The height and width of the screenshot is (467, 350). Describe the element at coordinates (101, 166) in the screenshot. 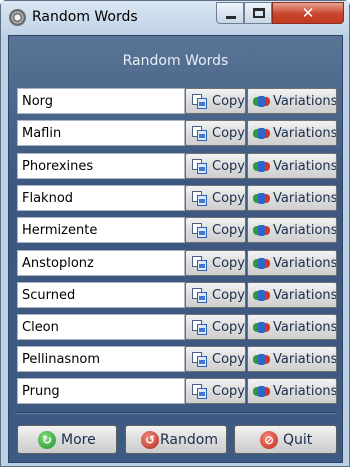

I see `word-field: Phorexines` at that location.